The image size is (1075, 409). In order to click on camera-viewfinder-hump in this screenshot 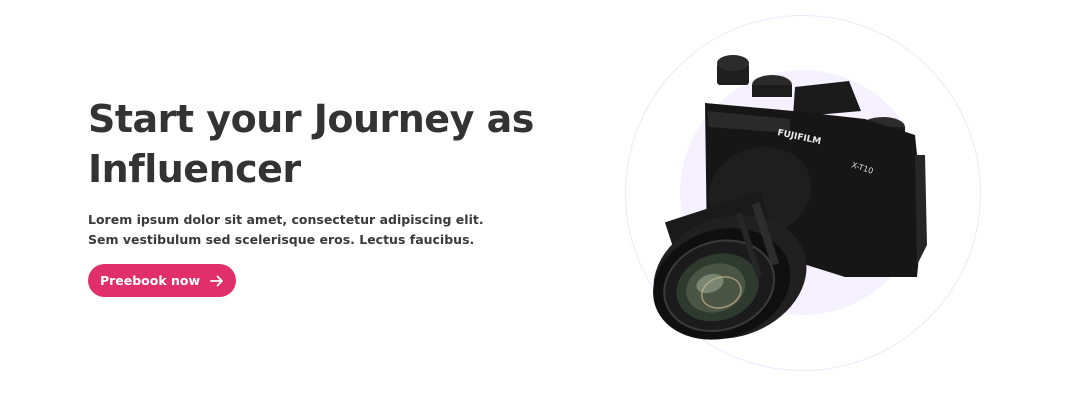, I will do `click(827, 99)`.